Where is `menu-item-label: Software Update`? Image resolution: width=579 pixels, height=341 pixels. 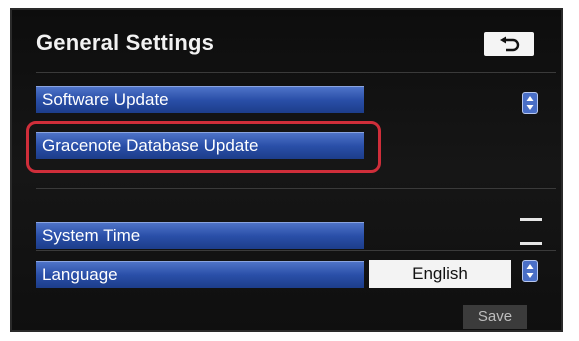 menu-item-label: Software Update is located at coordinates (105, 99).